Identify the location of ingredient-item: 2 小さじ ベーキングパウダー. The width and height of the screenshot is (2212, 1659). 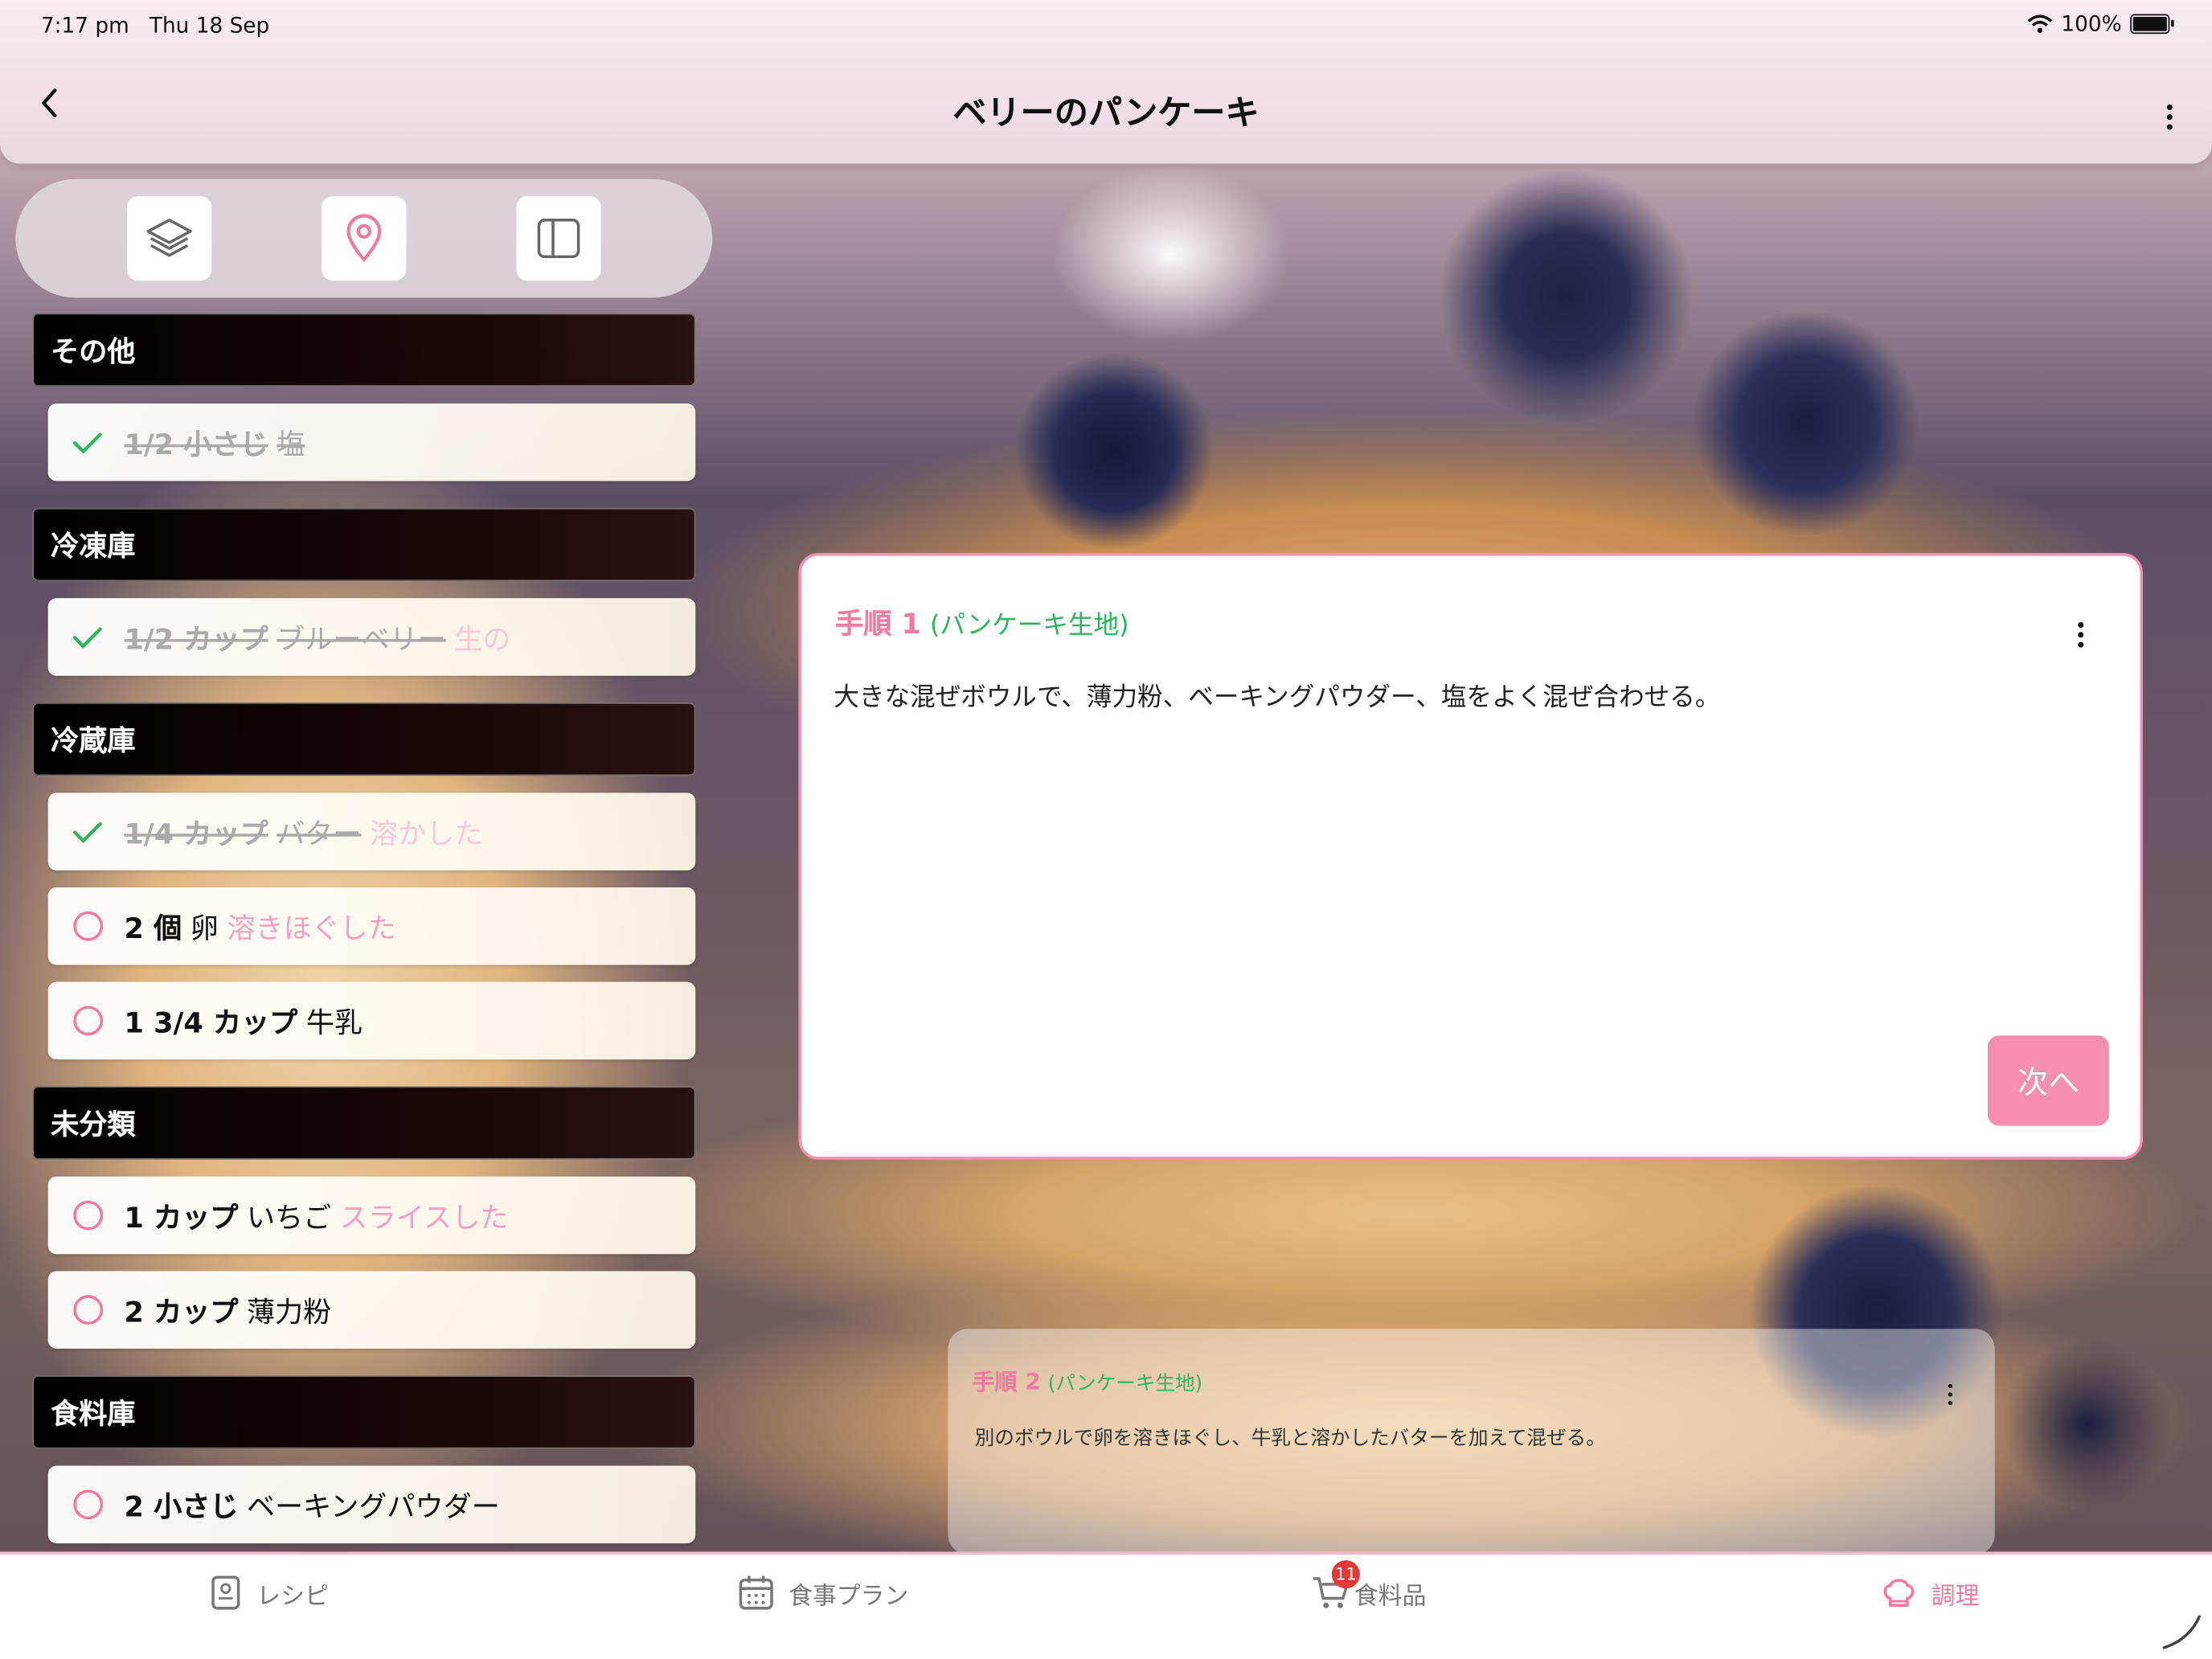
(371, 1504).